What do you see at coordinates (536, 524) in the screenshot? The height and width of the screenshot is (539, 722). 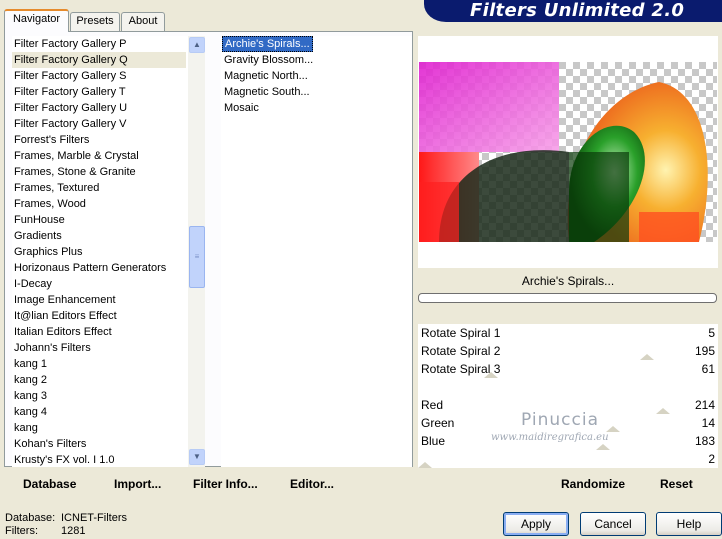 I see `apply-button: Apply` at bounding box center [536, 524].